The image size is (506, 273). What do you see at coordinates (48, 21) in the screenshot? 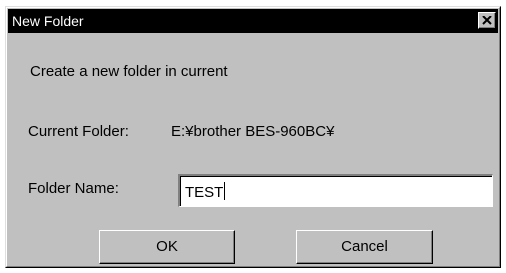
I see `window-title: New Folder` at bounding box center [48, 21].